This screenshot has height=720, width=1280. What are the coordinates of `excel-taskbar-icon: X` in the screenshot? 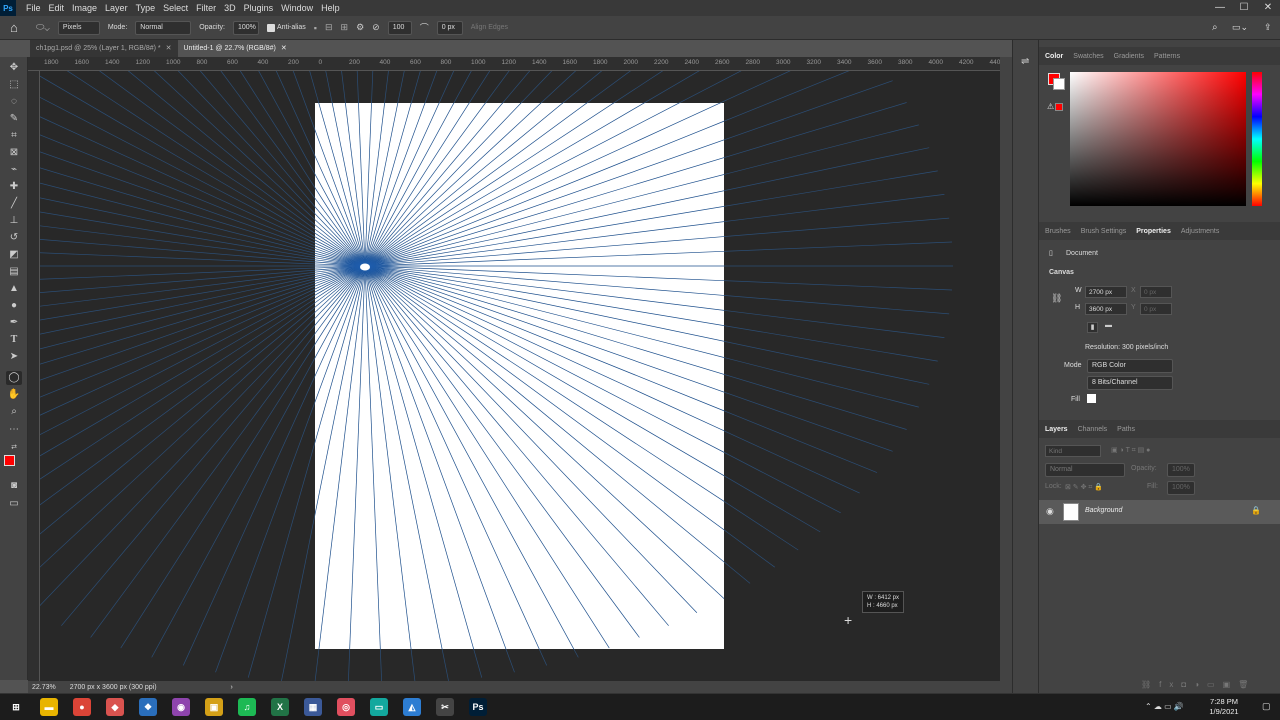 It's located at (280, 707).